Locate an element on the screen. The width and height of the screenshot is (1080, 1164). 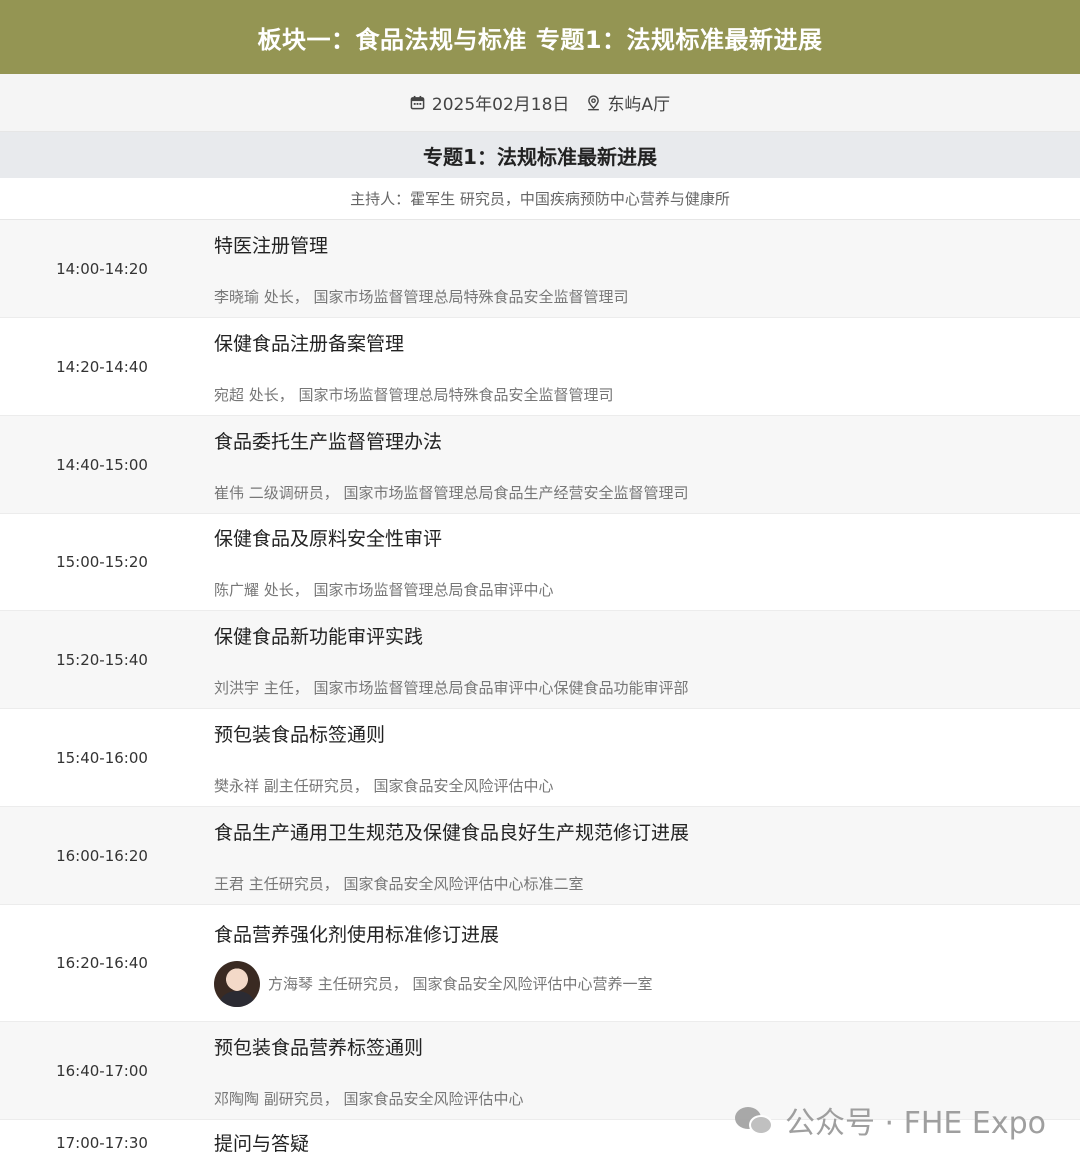
session-title: 保健食品及原料安全性审评 is located at coordinates (328, 539).